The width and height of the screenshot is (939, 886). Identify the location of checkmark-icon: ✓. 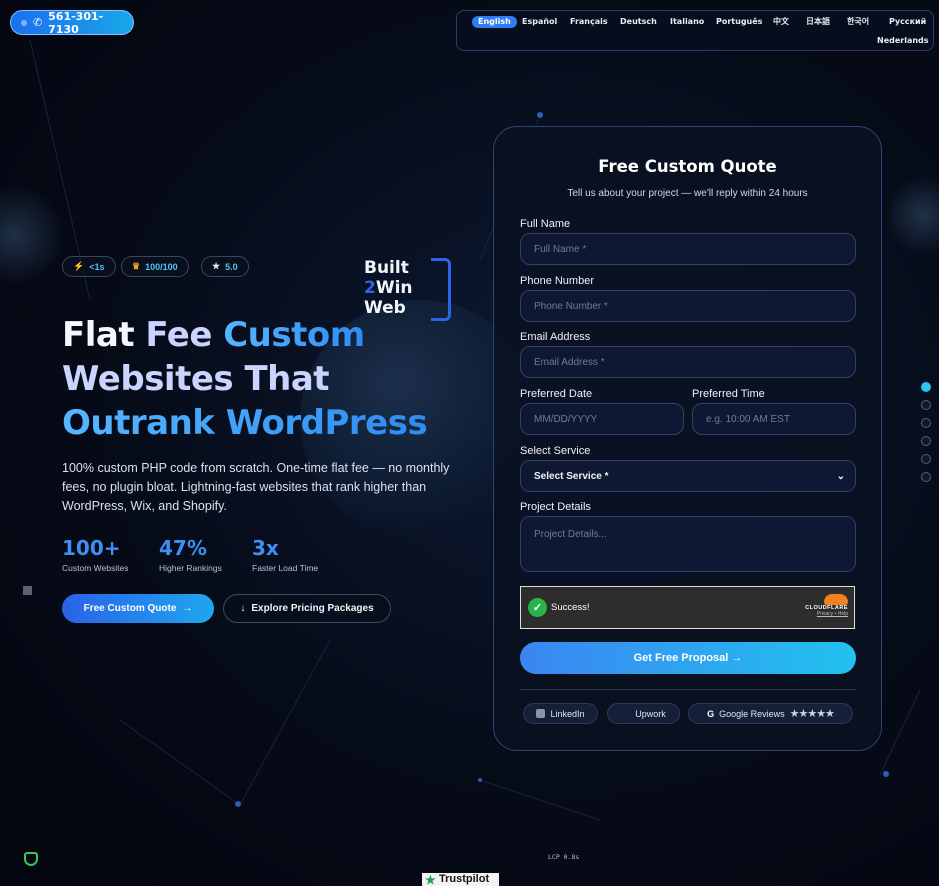
(537, 607).